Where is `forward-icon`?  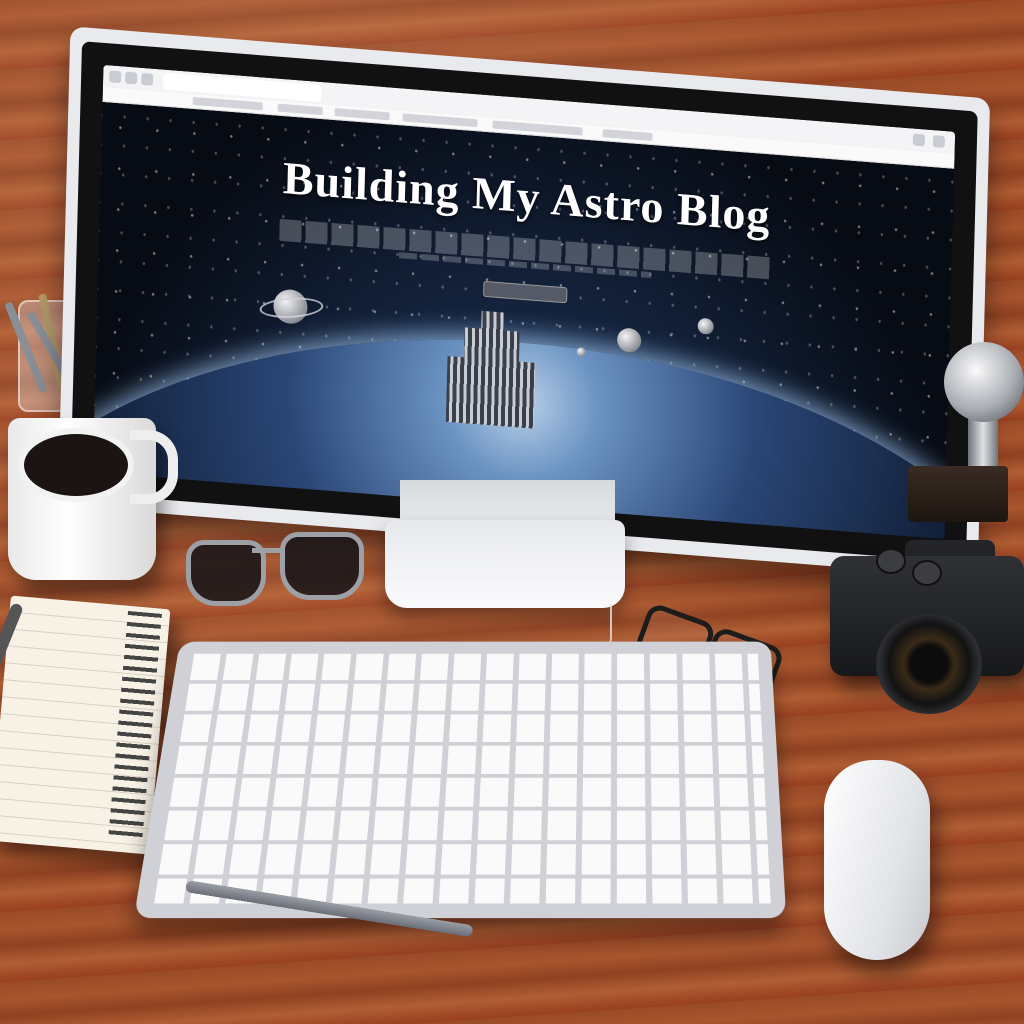
forward-icon is located at coordinates (131, 78).